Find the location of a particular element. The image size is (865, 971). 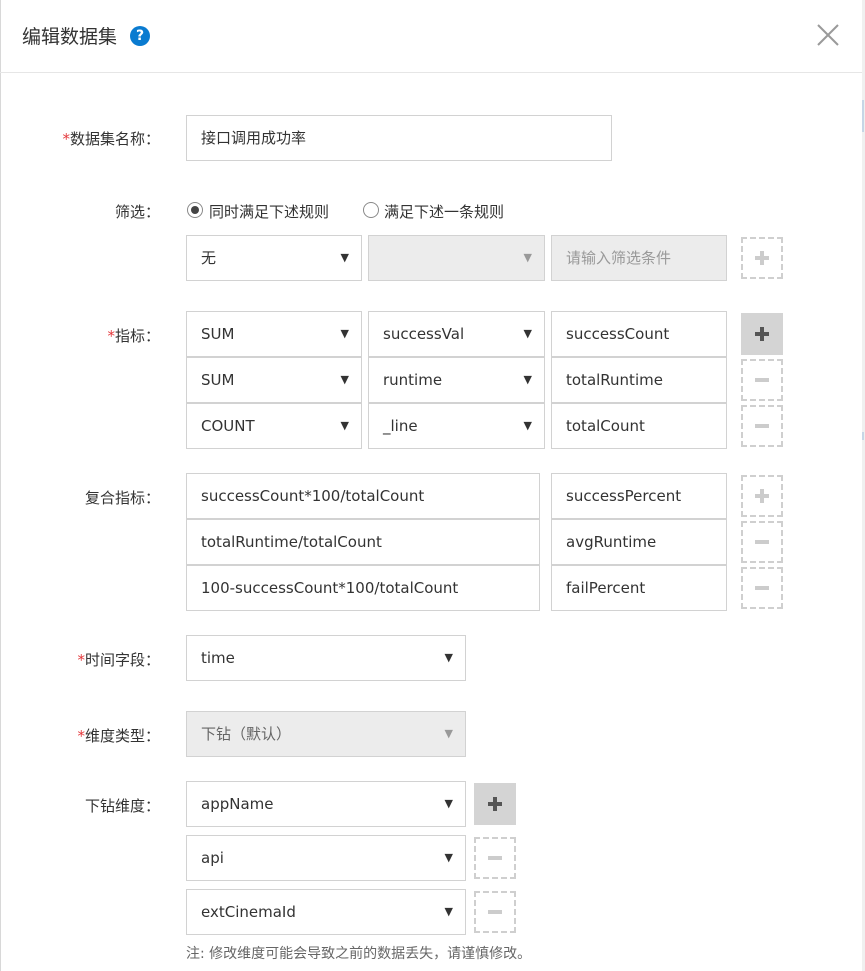

drill-dim-label: 下钻维度： is located at coordinates (122, 806).